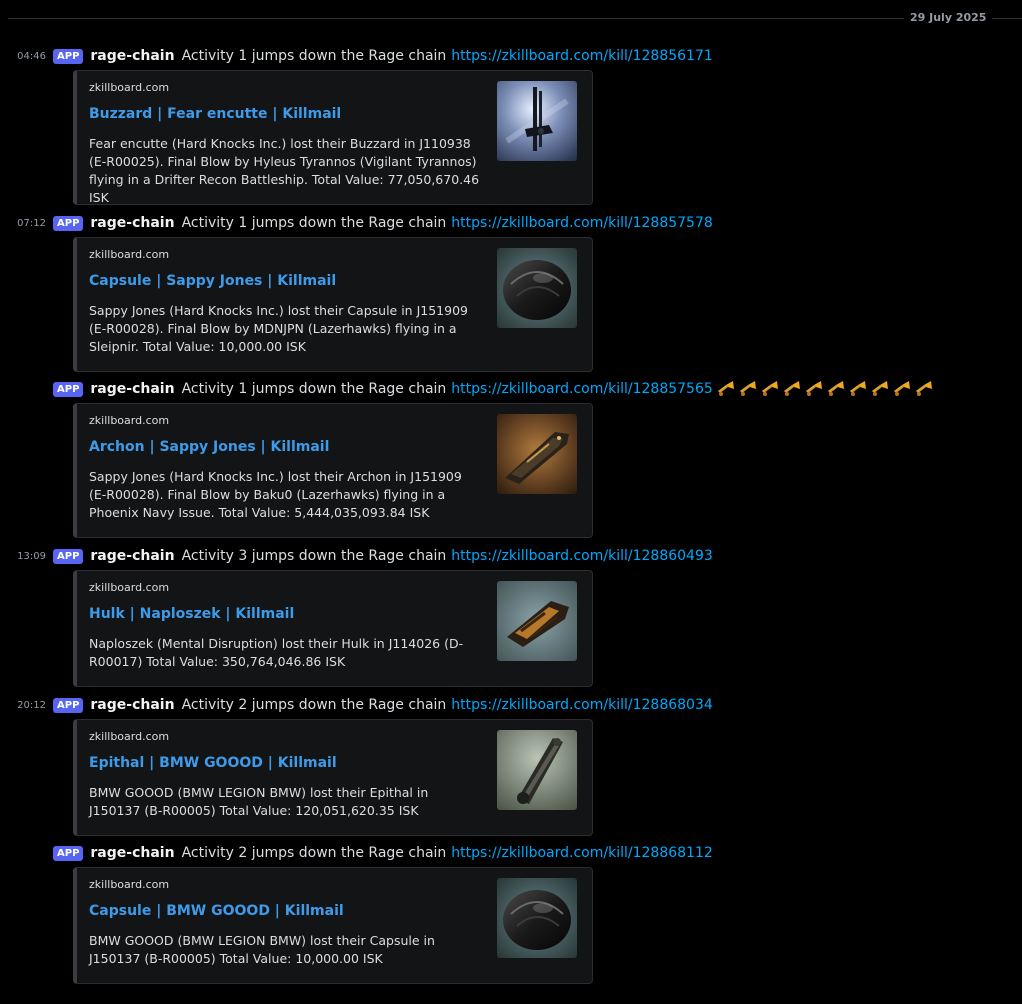  What do you see at coordinates (23, 705) in the screenshot?
I see `message-timestamp: 20:12` at bounding box center [23, 705].